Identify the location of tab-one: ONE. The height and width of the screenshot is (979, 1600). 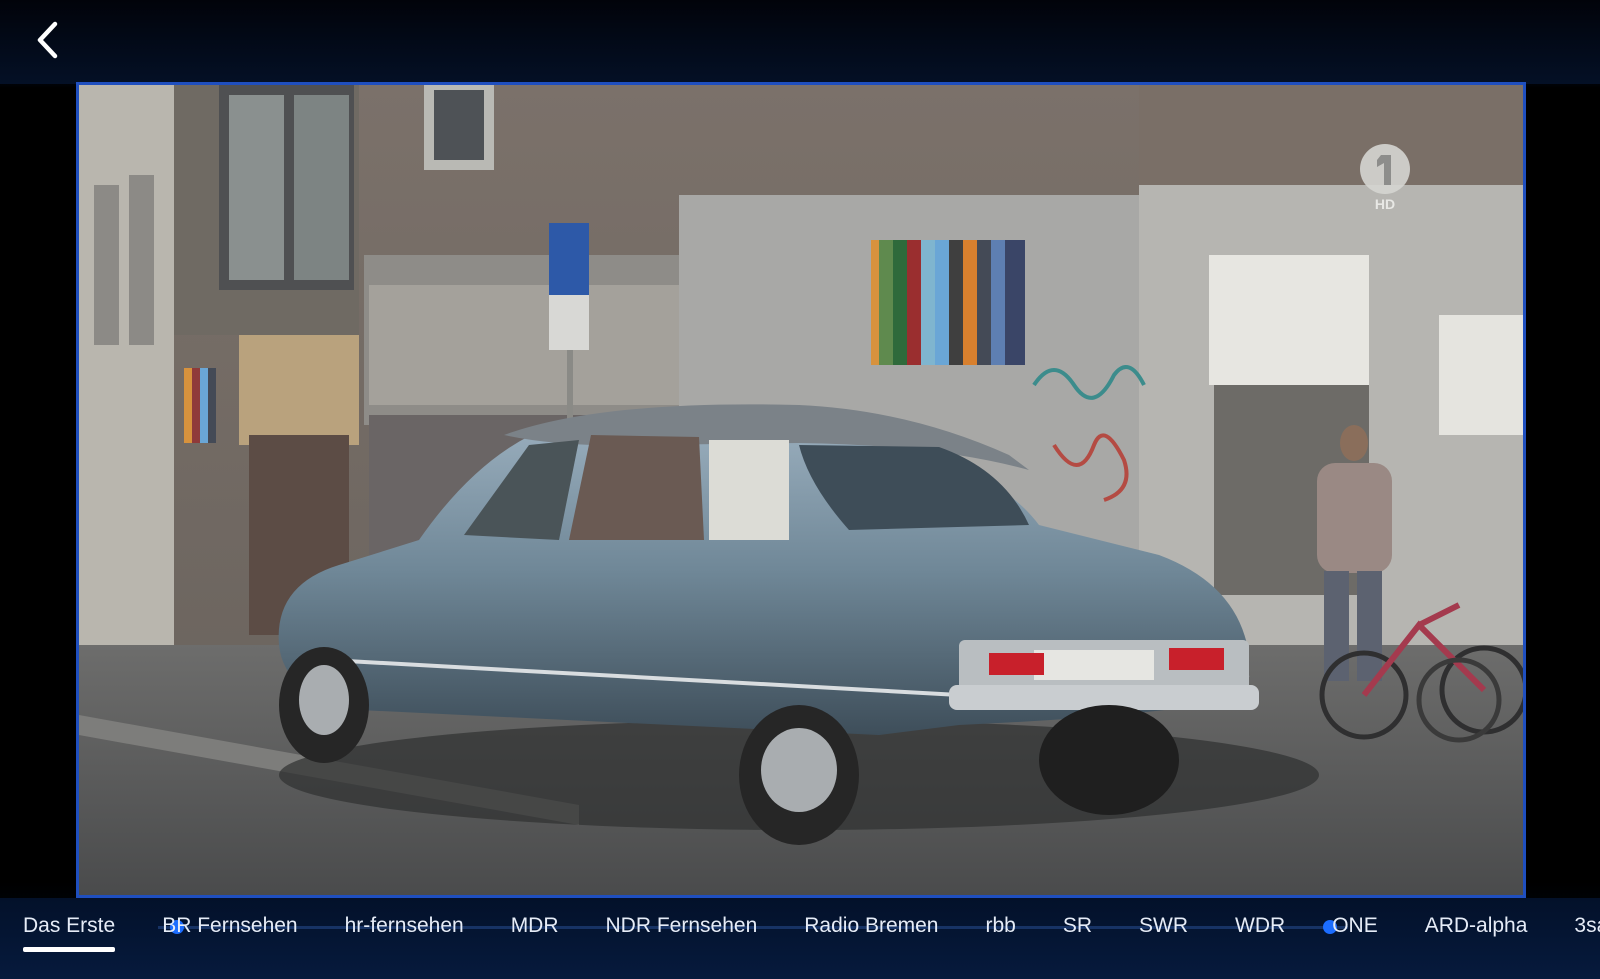
(1355, 933).